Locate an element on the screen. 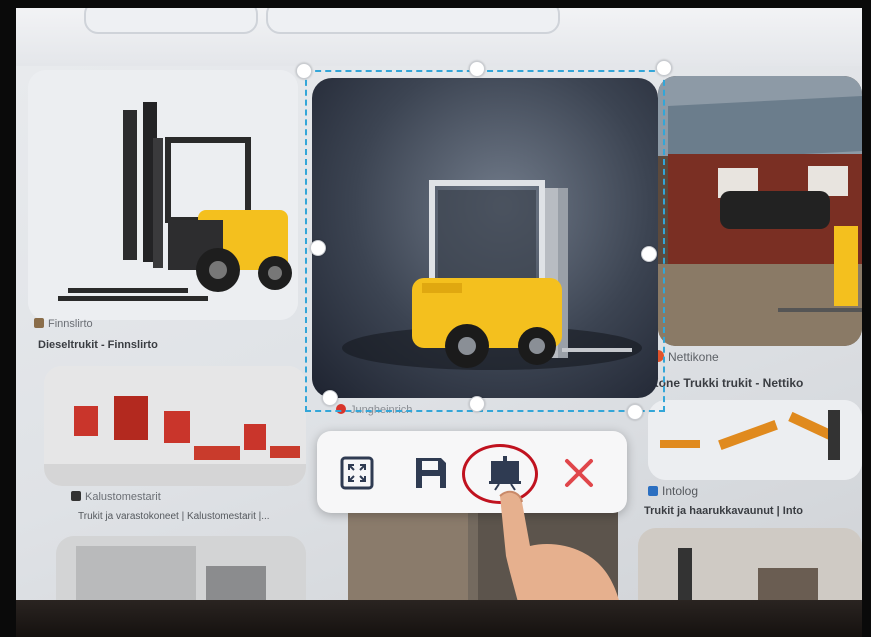  result-source: Finnslirto is located at coordinates (63, 324).